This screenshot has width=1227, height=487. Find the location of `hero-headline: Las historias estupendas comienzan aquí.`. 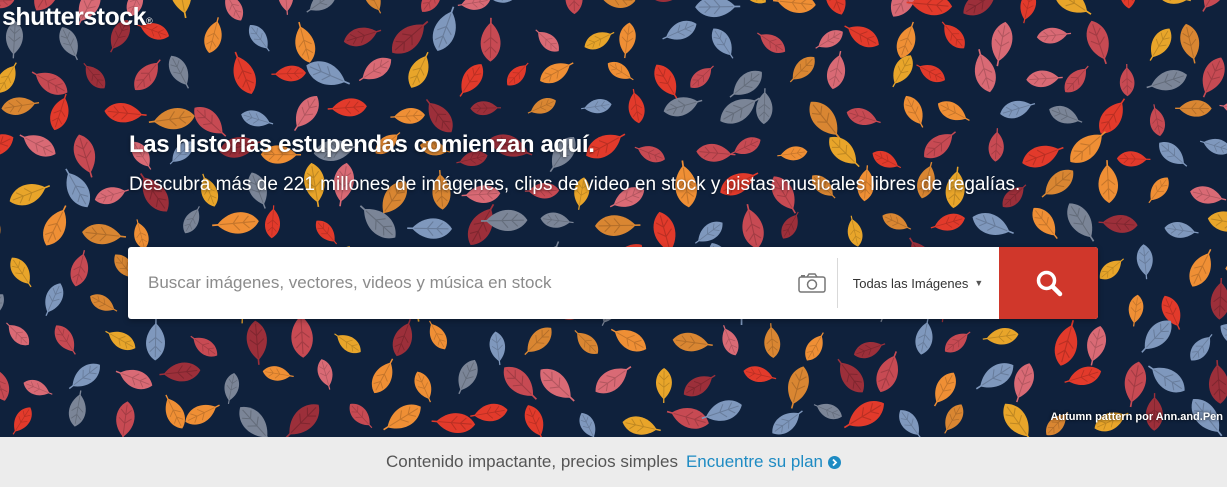

hero-headline: Las historias estupendas comienzan aquí. is located at coordinates (362, 144).